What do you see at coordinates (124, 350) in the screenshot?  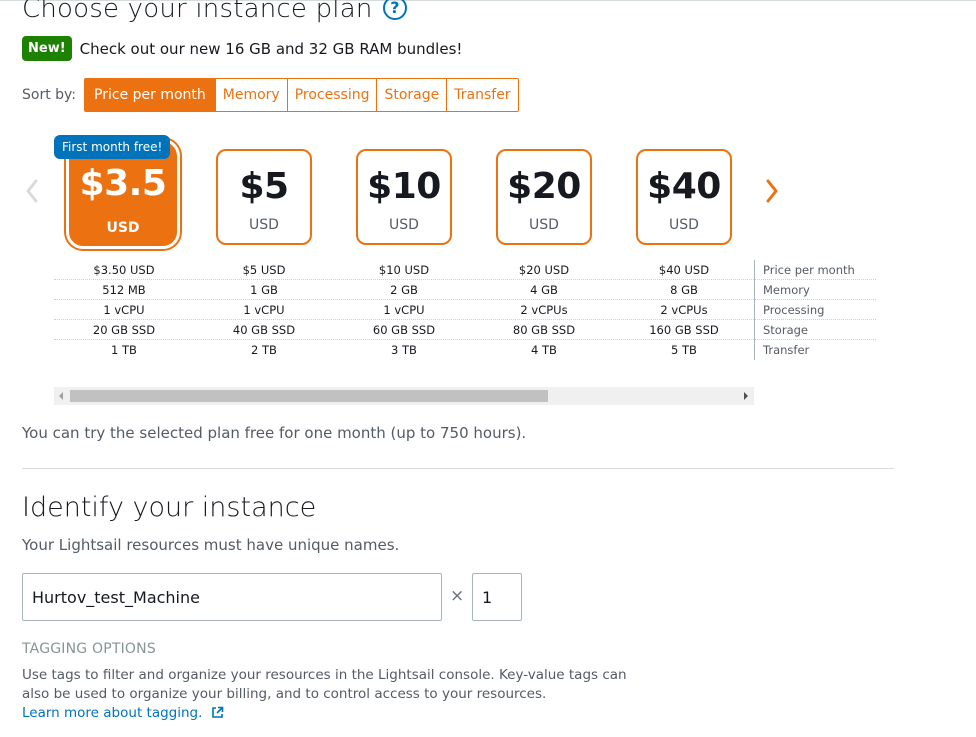 I see `spec-cell: 1 TB` at bounding box center [124, 350].